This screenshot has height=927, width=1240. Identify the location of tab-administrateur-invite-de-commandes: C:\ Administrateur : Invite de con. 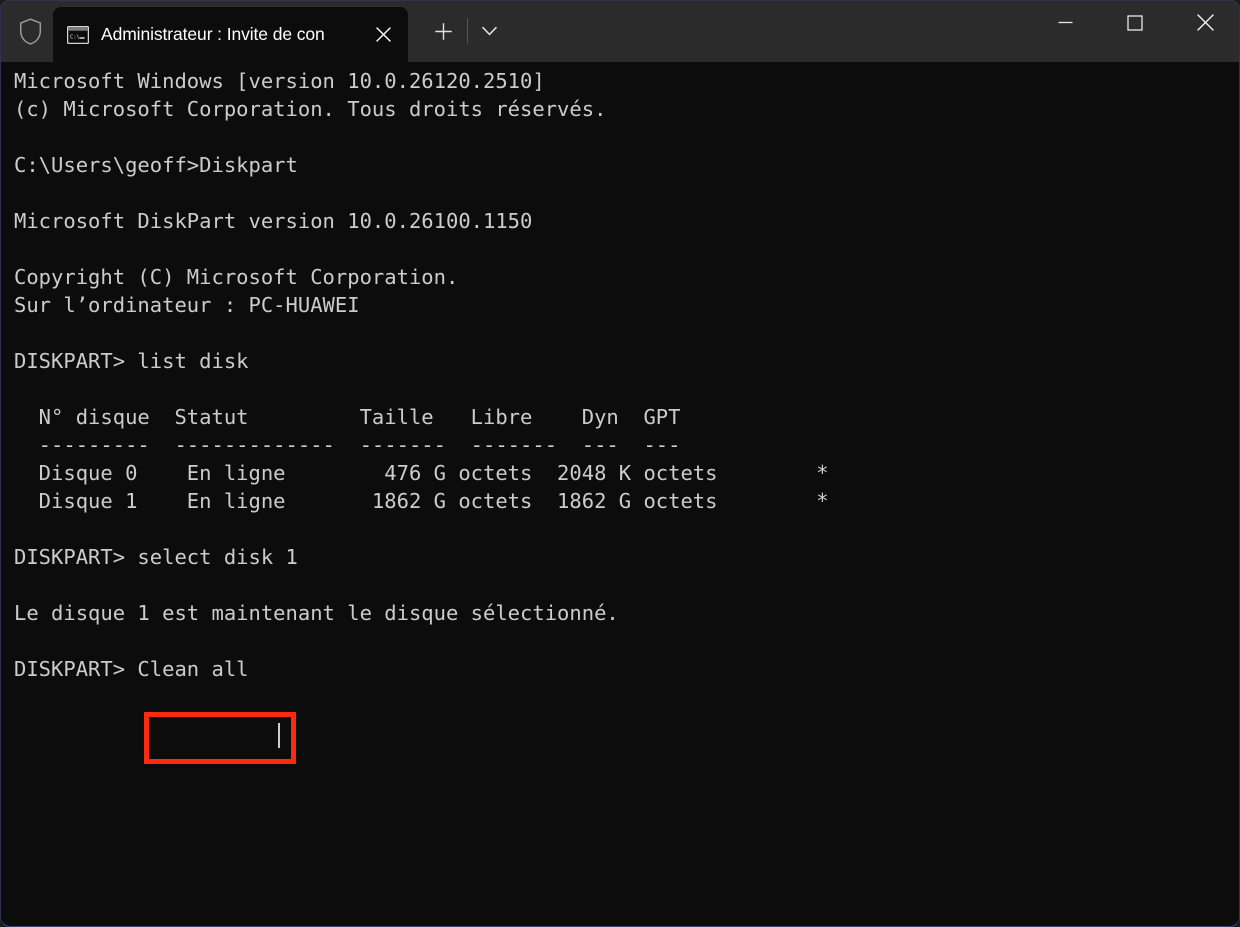
(230, 34).